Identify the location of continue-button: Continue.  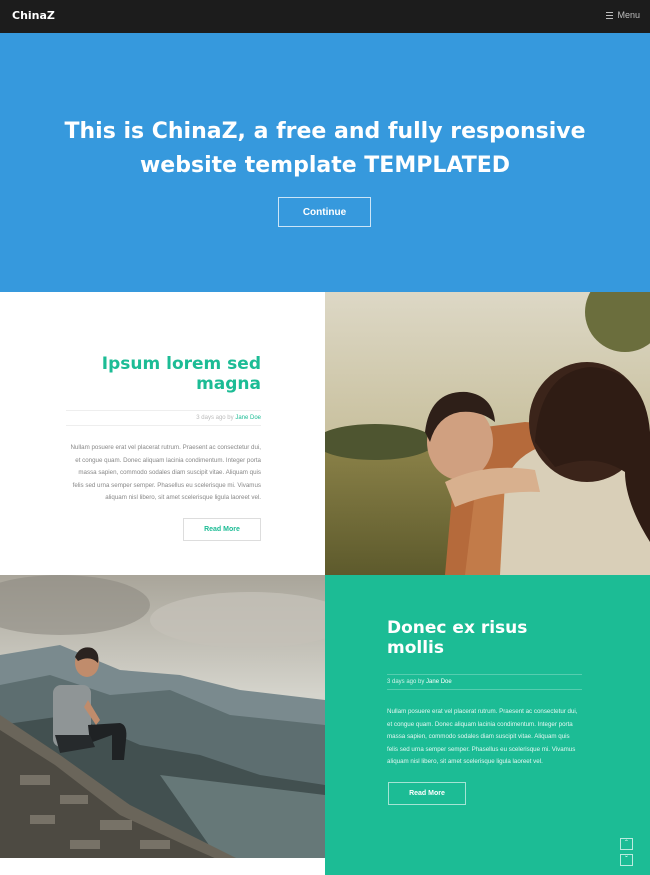
(324, 212).